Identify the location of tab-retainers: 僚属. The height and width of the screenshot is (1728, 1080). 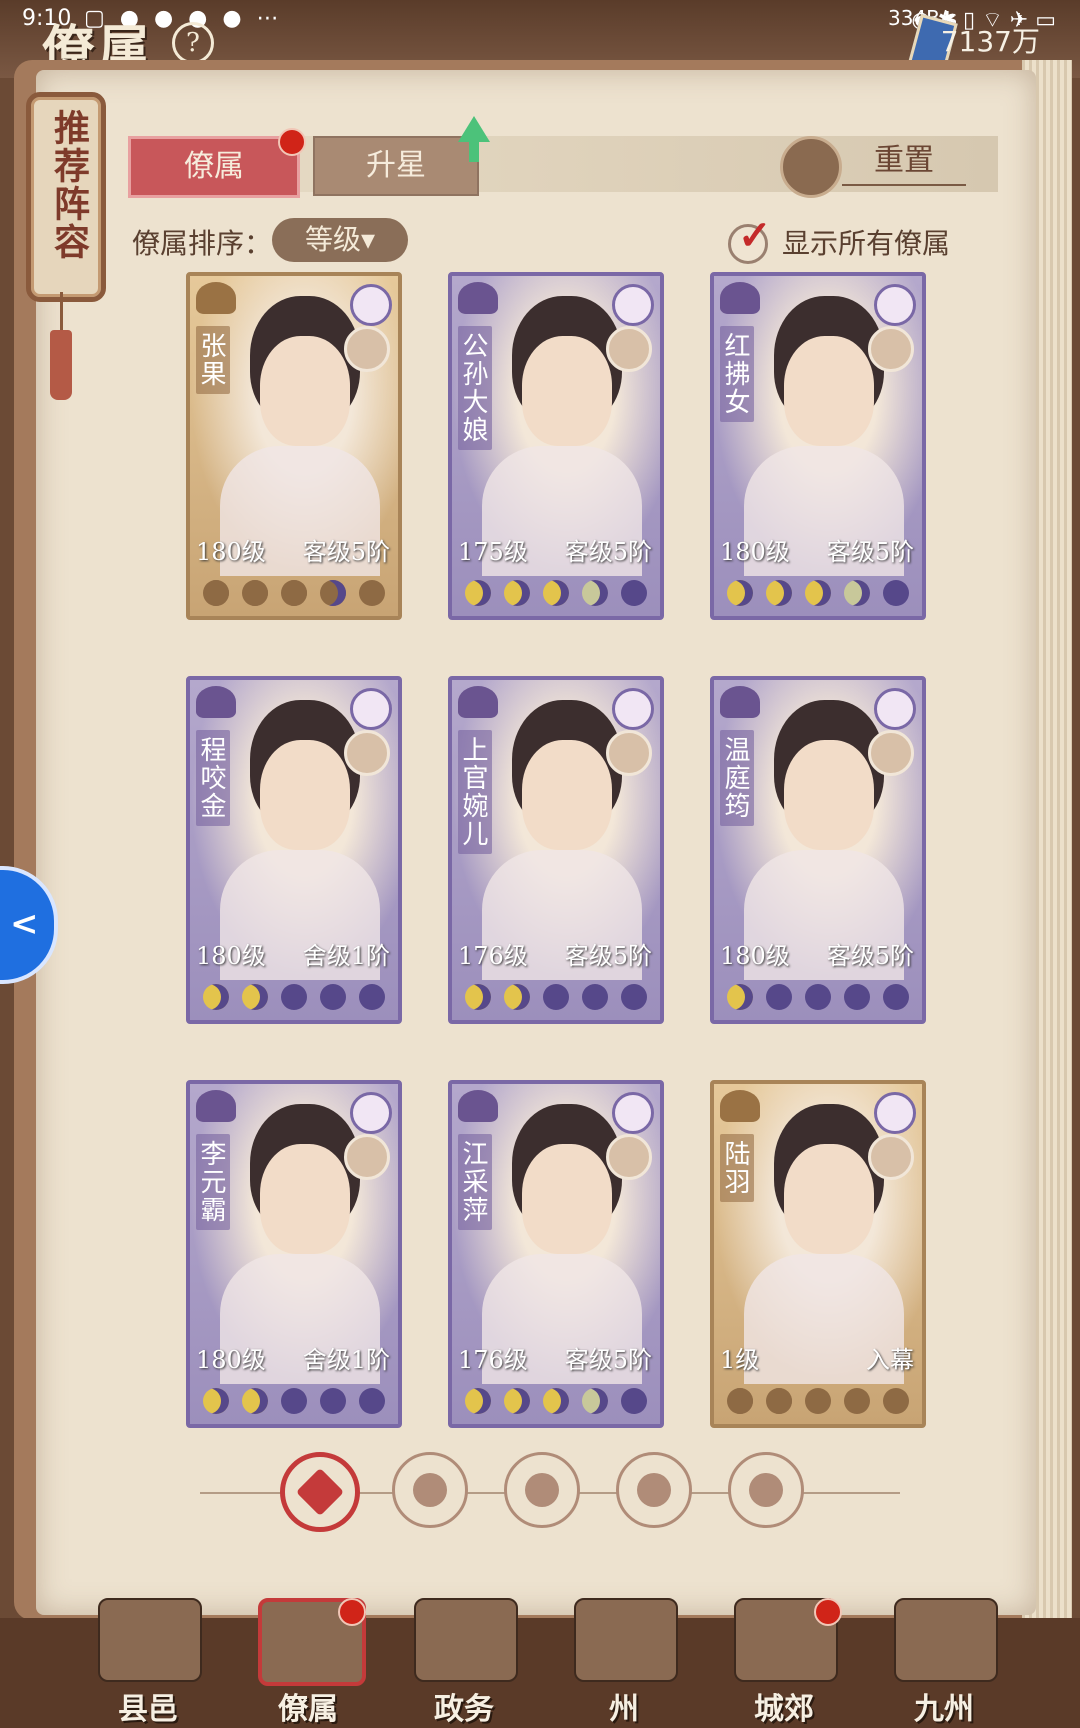
(214, 167).